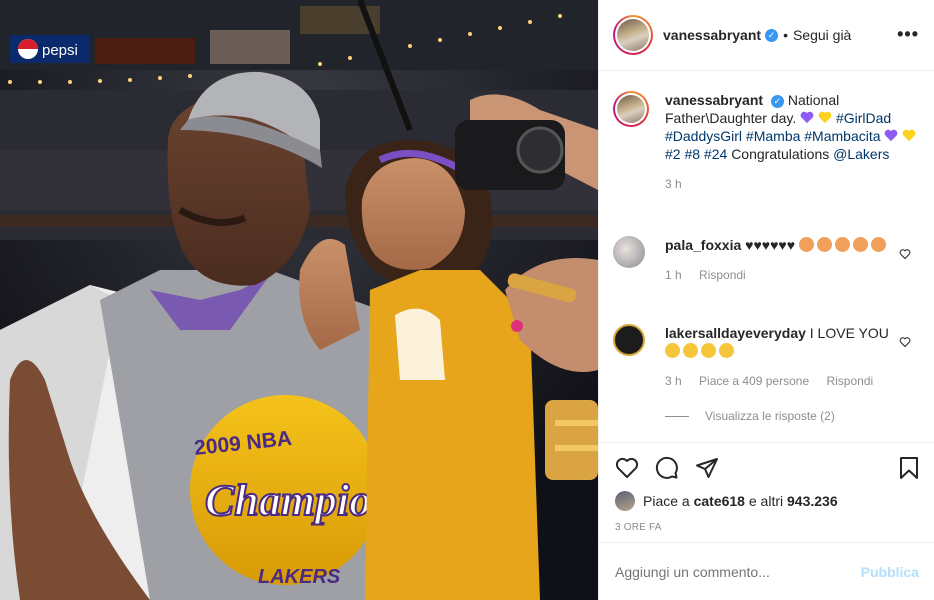 The image size is (934, 600). What do you see at coordinates (673, 275) in the screenshot?
I see `comment-time: 1 h` at bounding box center [673, 275].